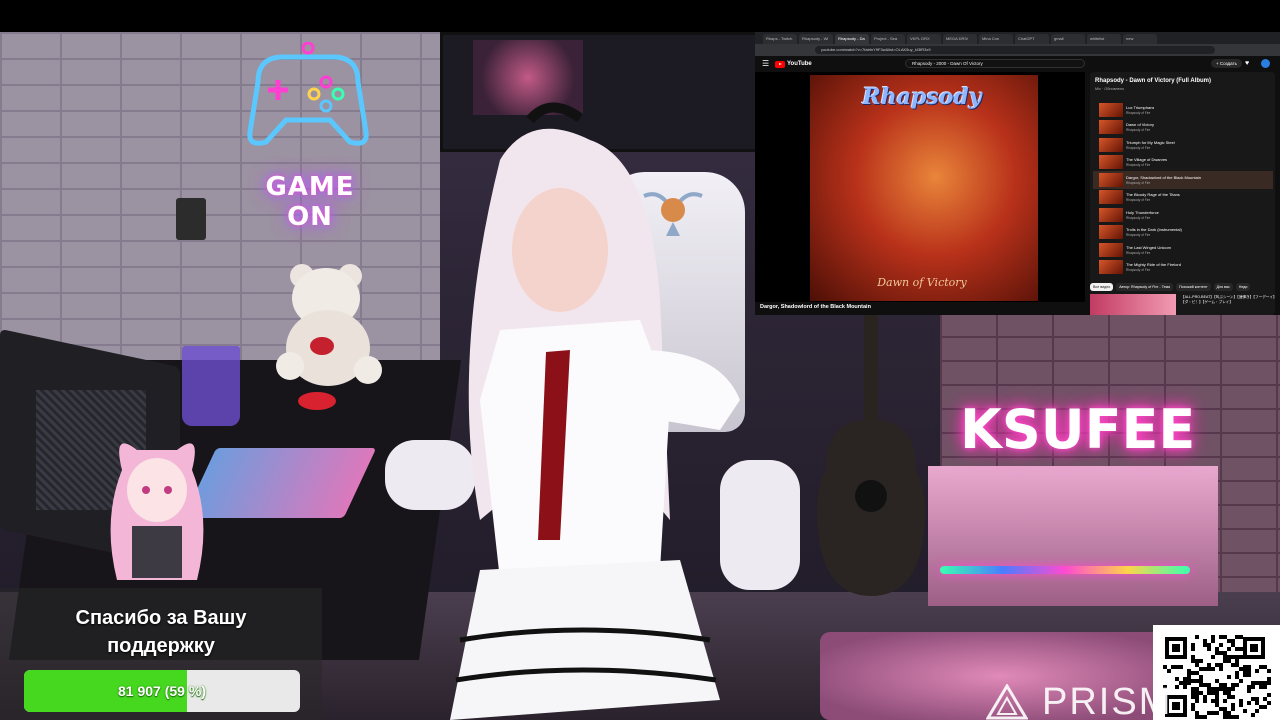 This screenshot has height=720, width=1280. I want to click on neon-controller-icon, so click(308, 94).